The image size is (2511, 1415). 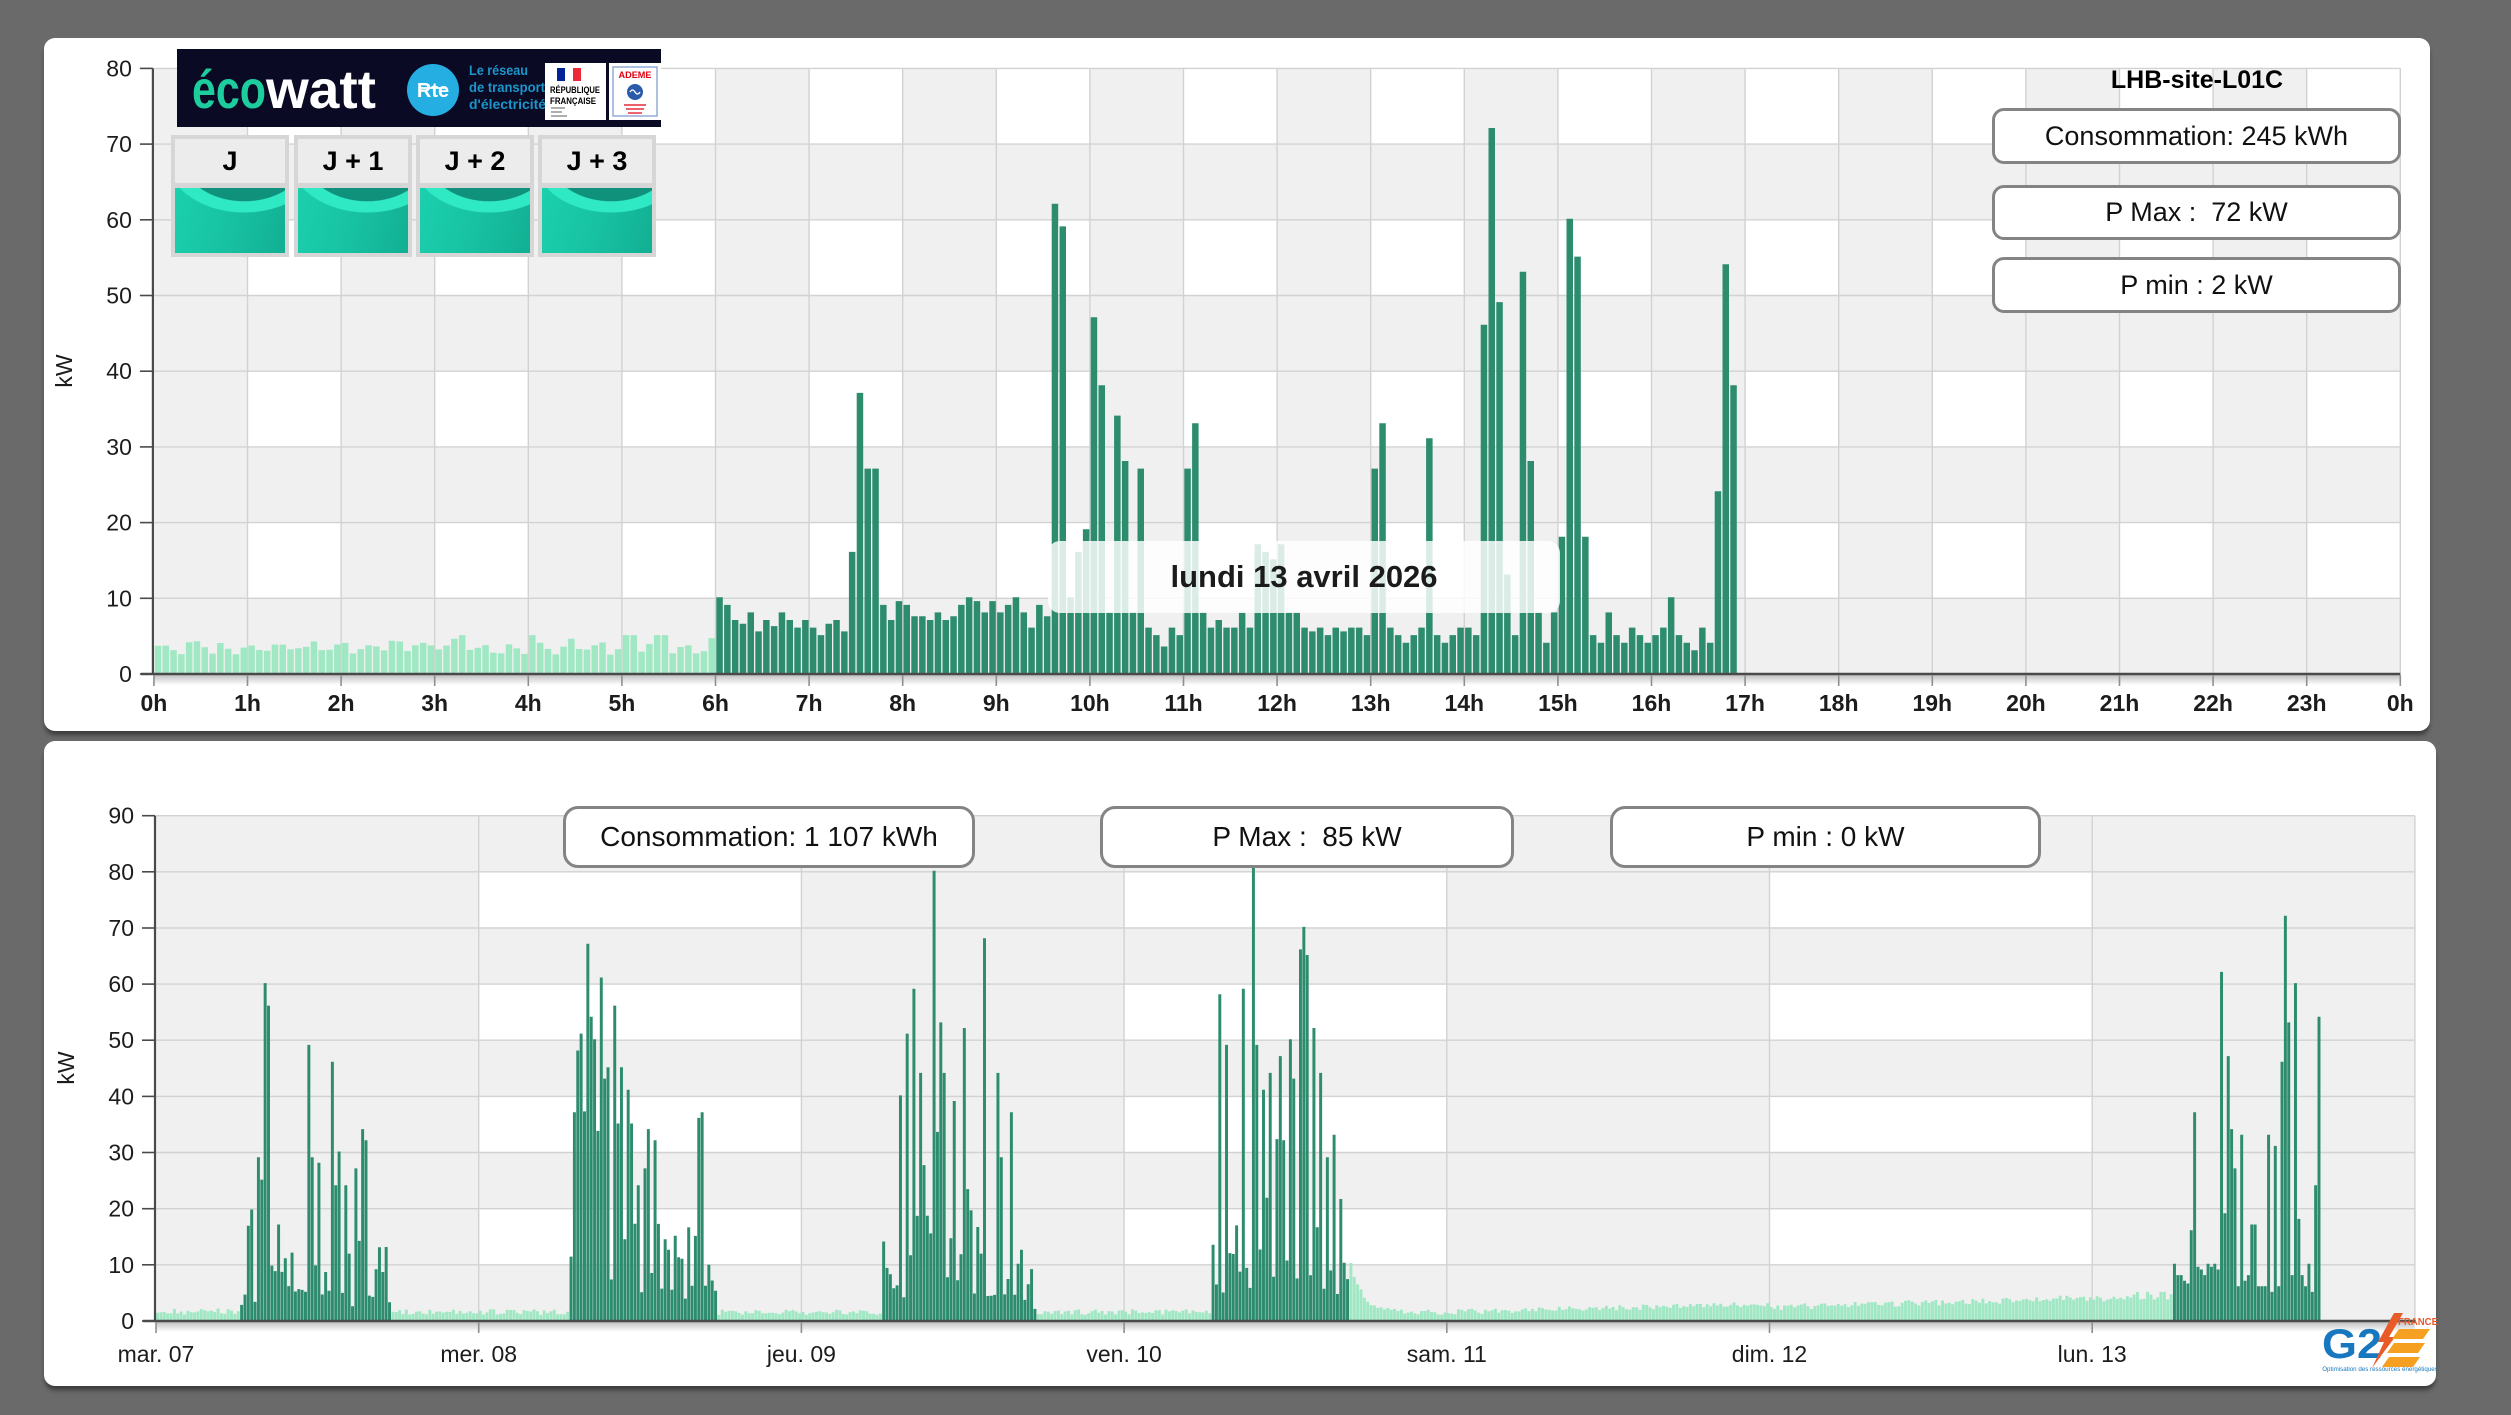 What do you see at coordinates (247, 703) in the screenshot?
I see `svg-text: 1h` at bounding box center [247, 703].